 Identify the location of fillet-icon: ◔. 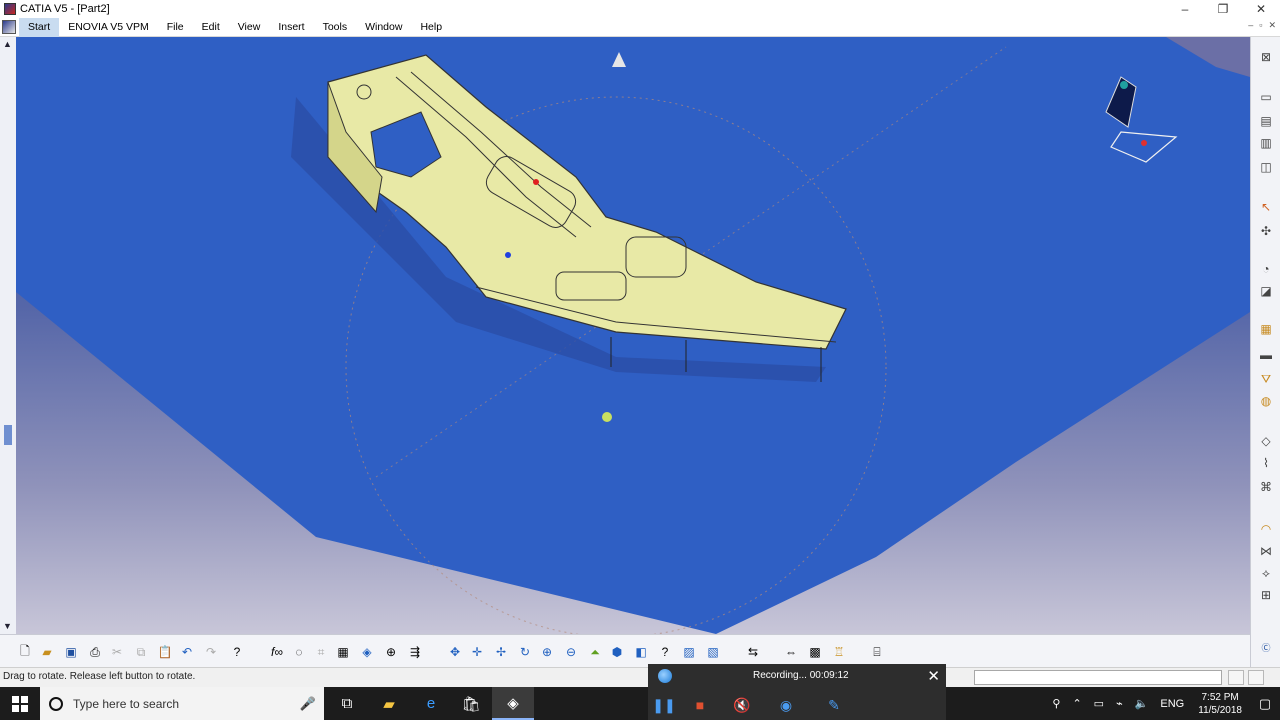
(1266, 269).